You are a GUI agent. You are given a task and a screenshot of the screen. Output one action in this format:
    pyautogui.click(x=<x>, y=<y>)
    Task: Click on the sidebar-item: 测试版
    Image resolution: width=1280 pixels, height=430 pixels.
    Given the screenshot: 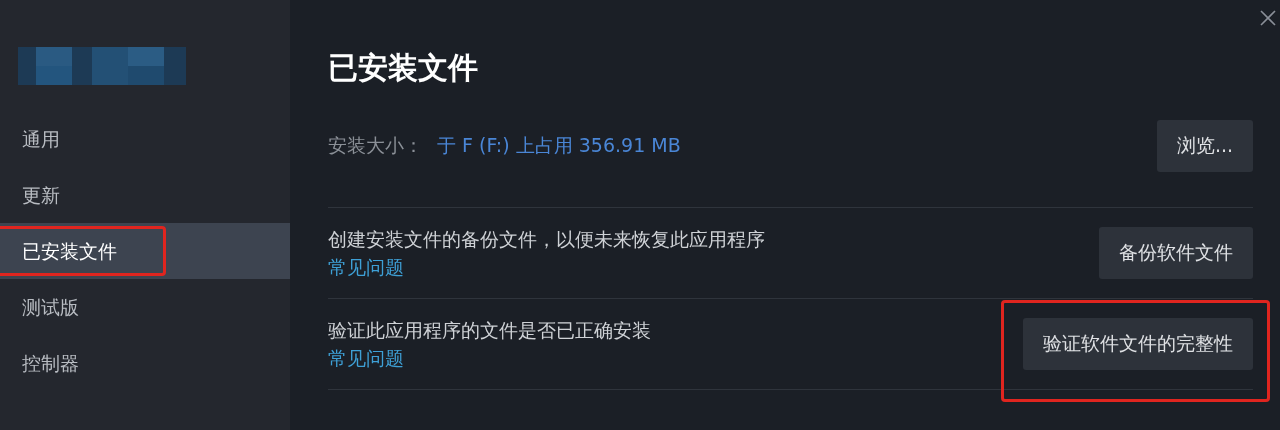 What is the action you would take?
    pyautogui.click(x=145, y=307)
    